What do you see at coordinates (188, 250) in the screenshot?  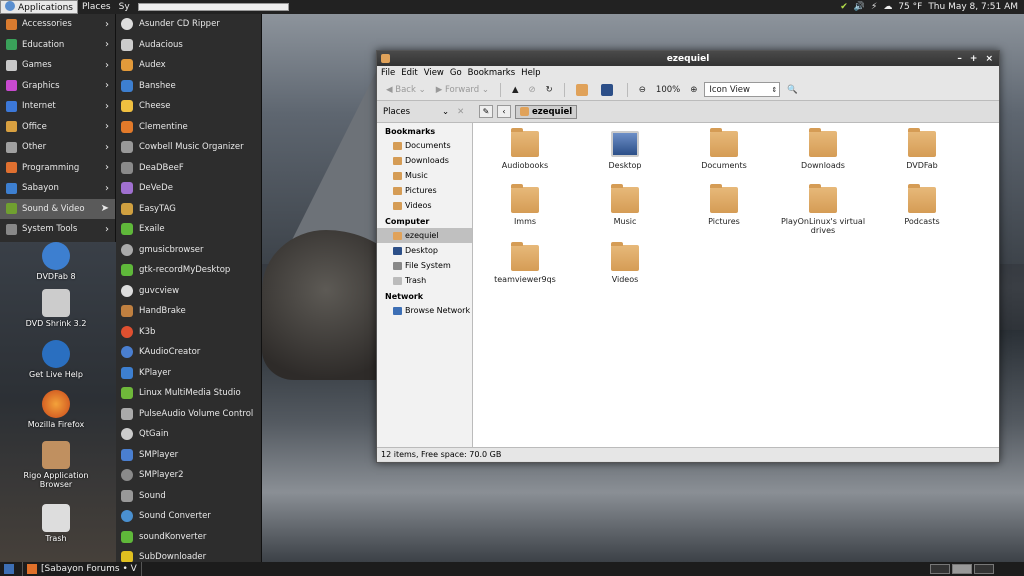 I see `menu-item-gmusicbrowser: gmusicbrowser` at bounding box center [188, 250].